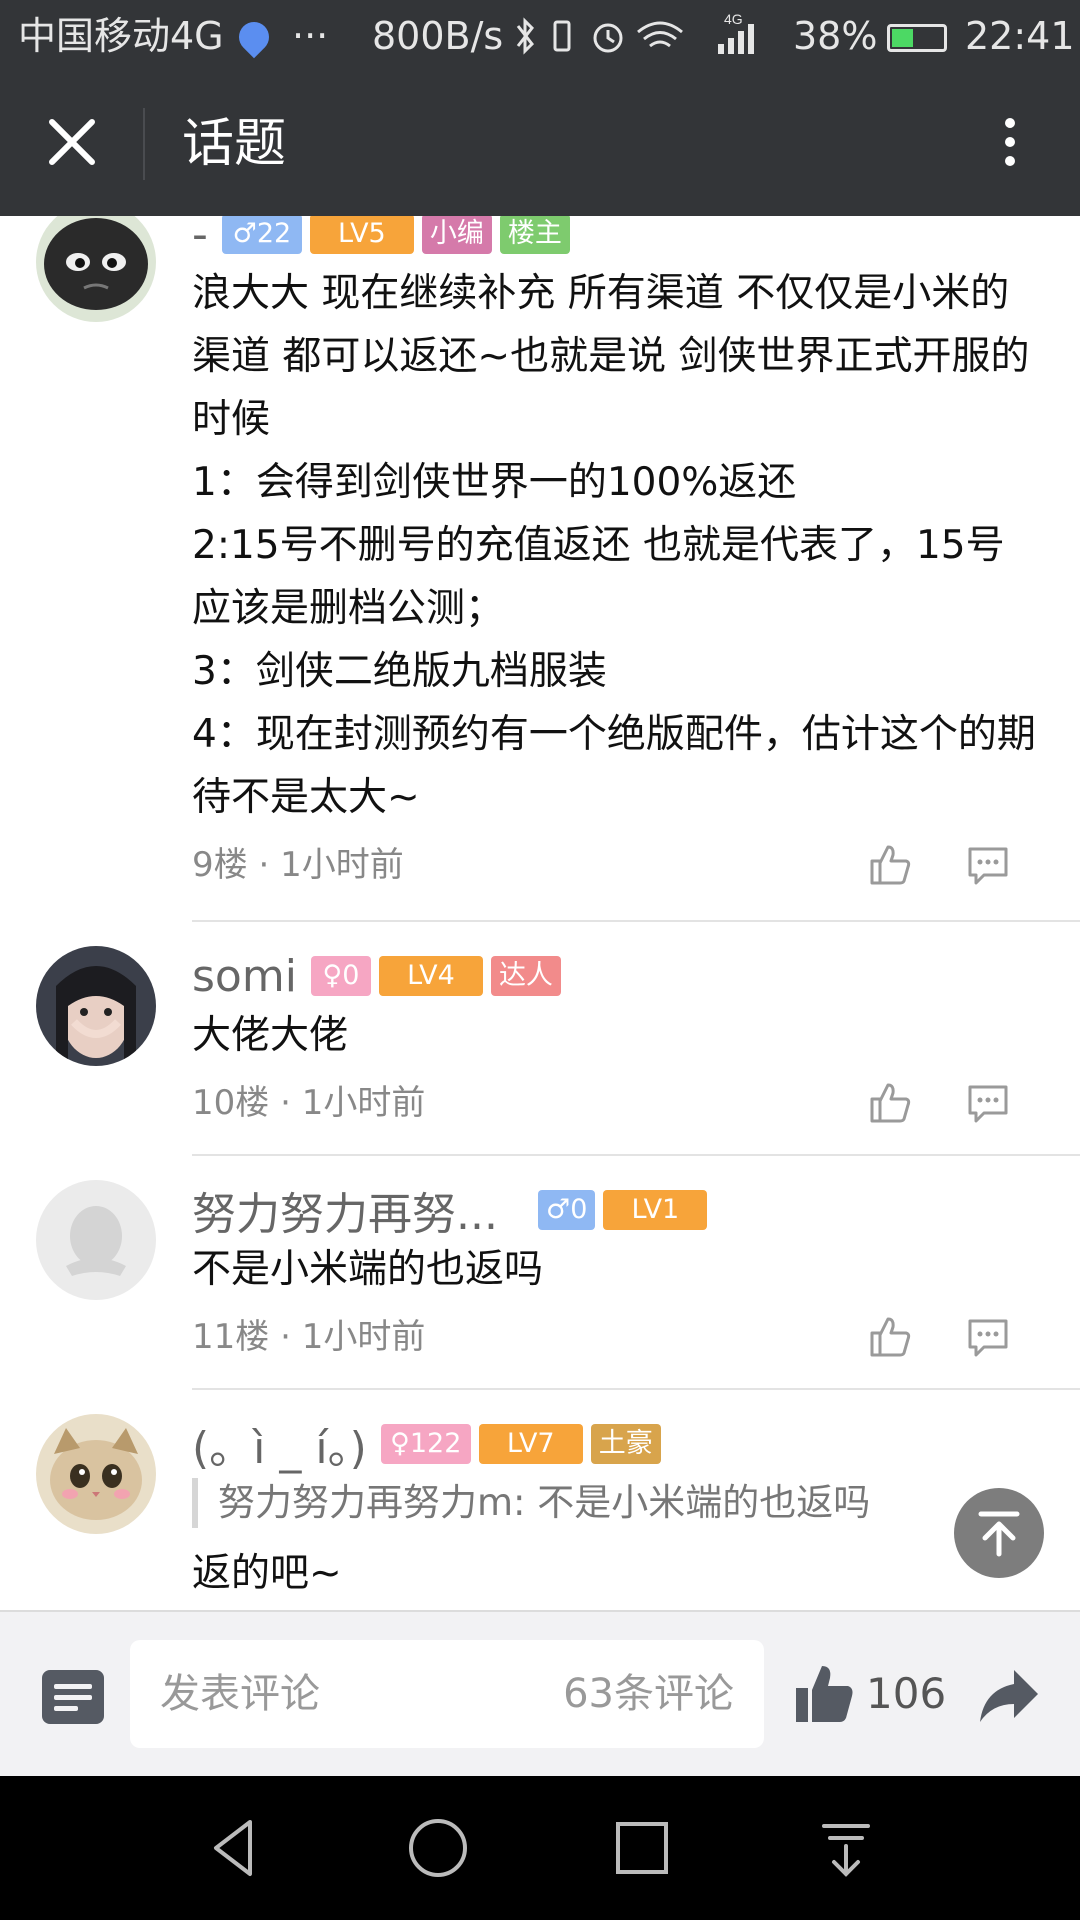 The height and width of the screenshot is (1920, 1080). Describe the element at coordinates (438, 1848) in the screenshot. I see `home-icon` at that location.